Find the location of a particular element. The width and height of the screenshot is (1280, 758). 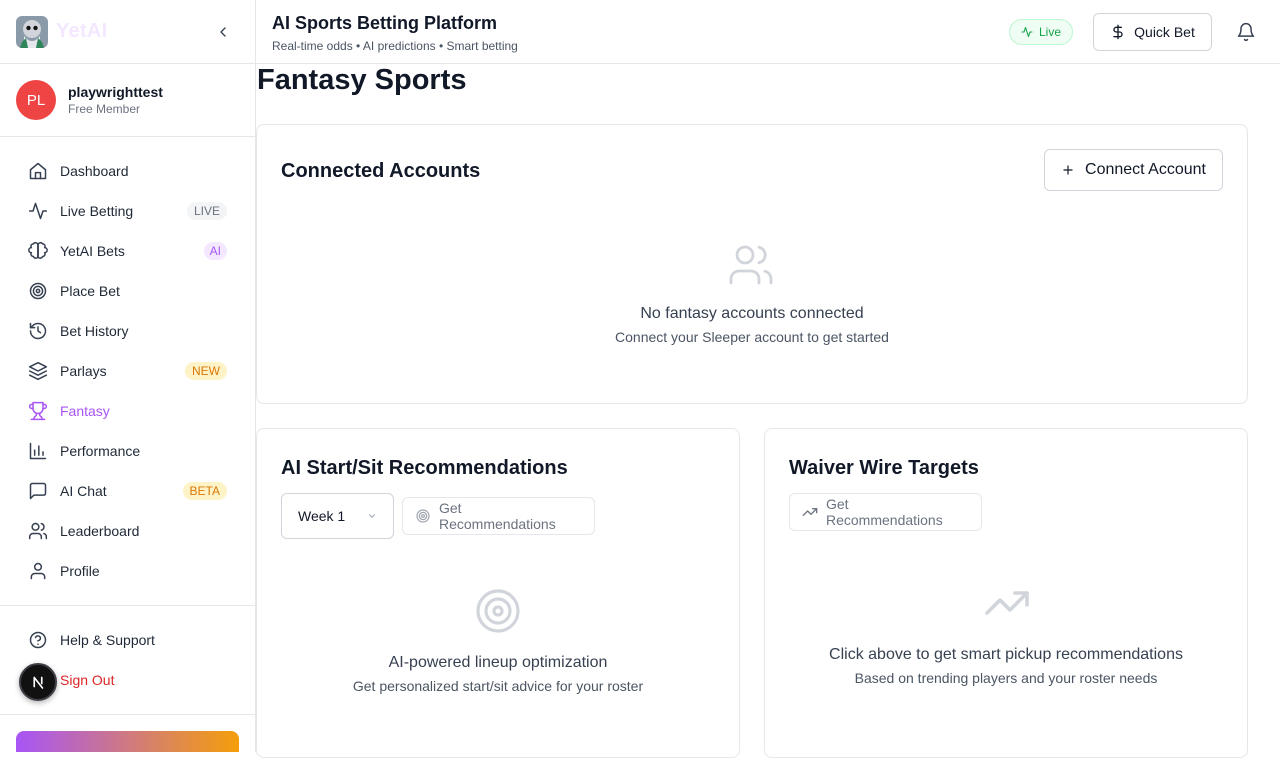

users-icon is located at coordinates (38, 531).